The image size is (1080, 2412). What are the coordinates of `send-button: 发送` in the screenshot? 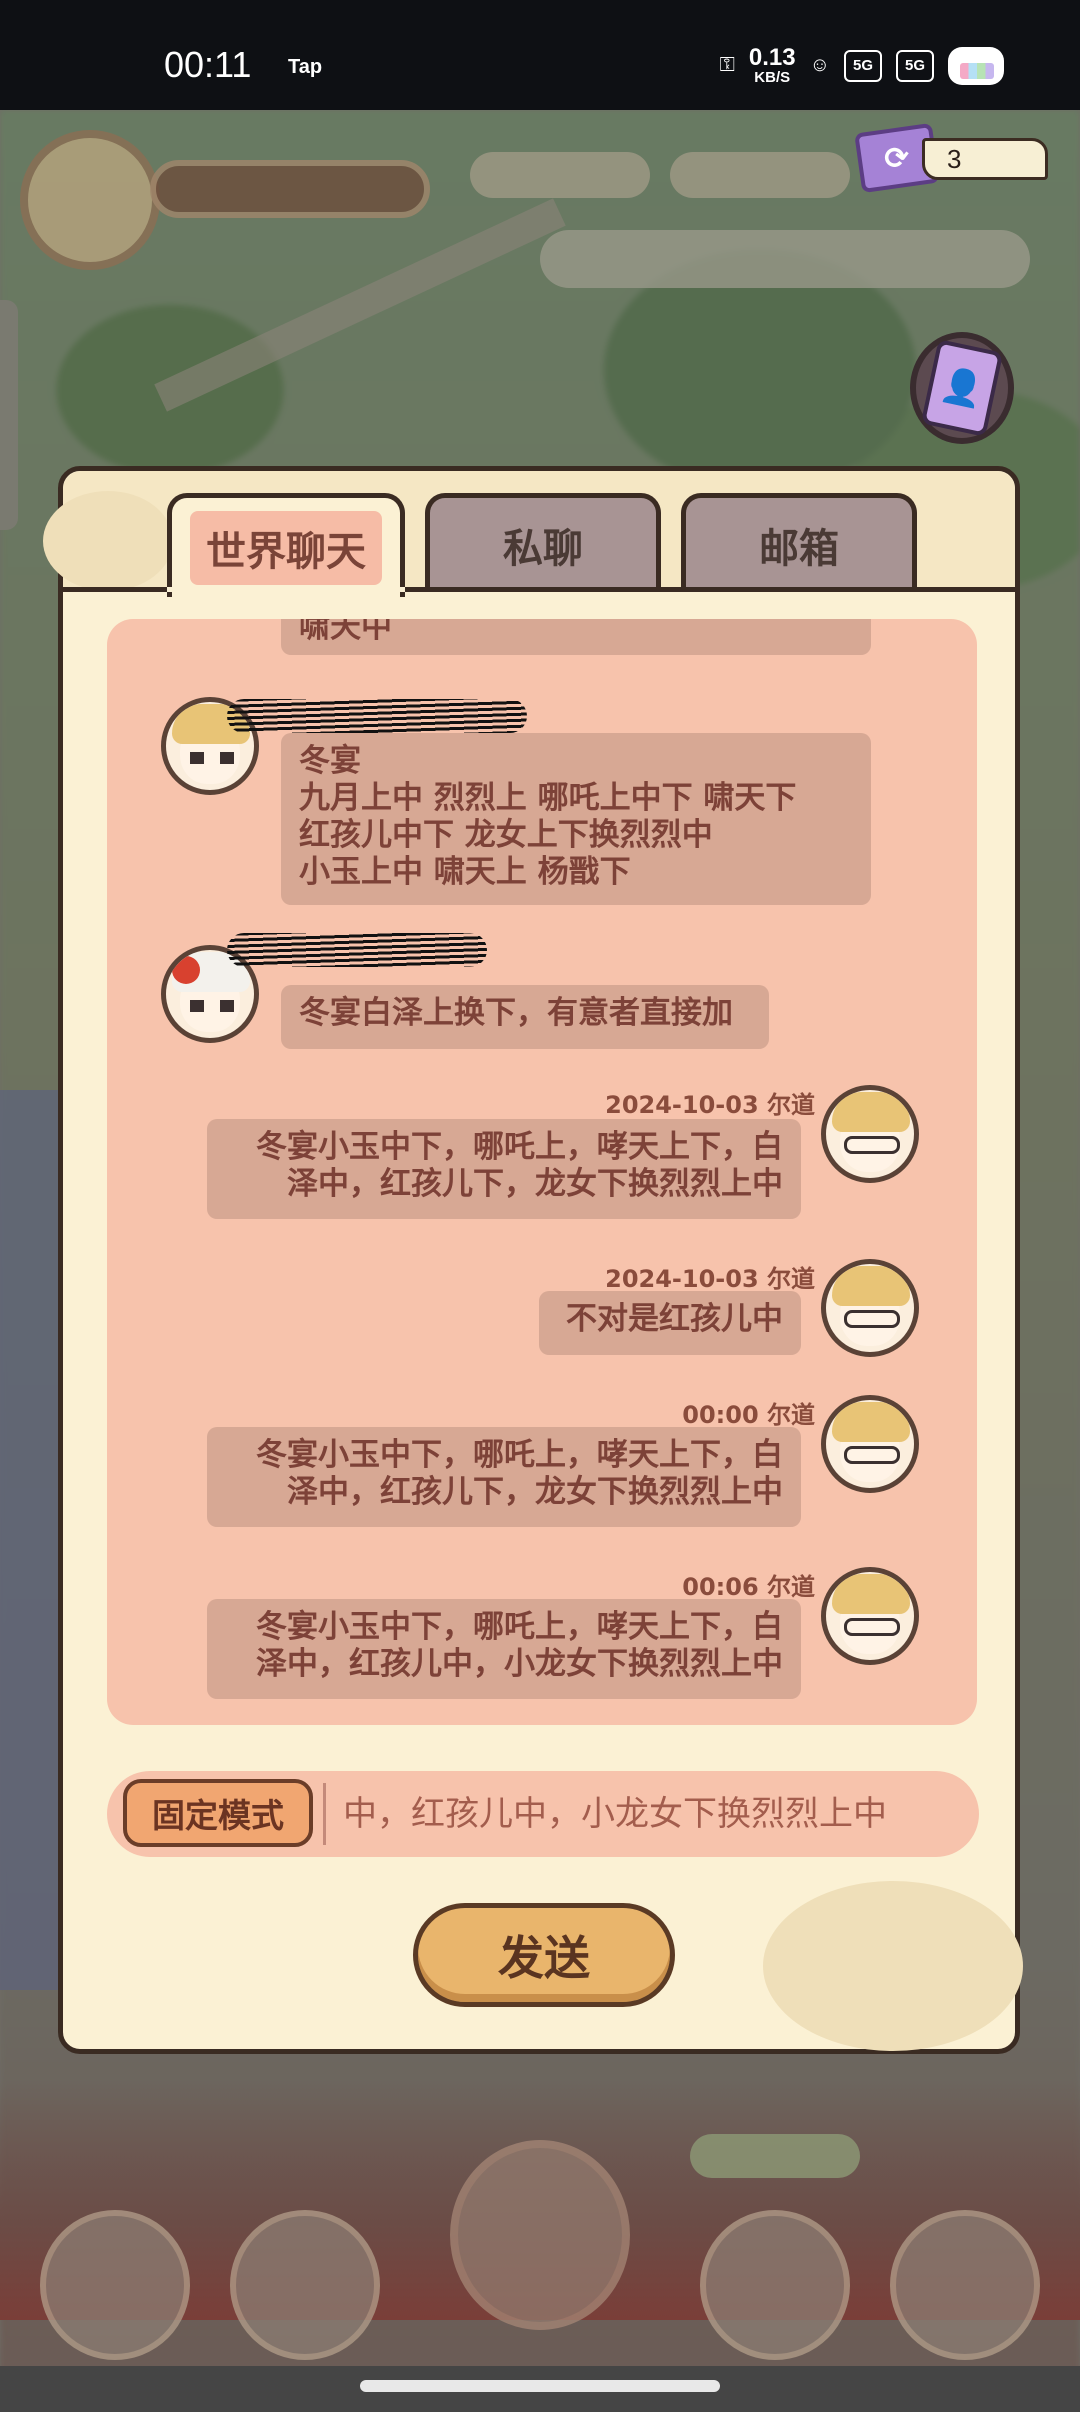 It's located at (544, 1955).